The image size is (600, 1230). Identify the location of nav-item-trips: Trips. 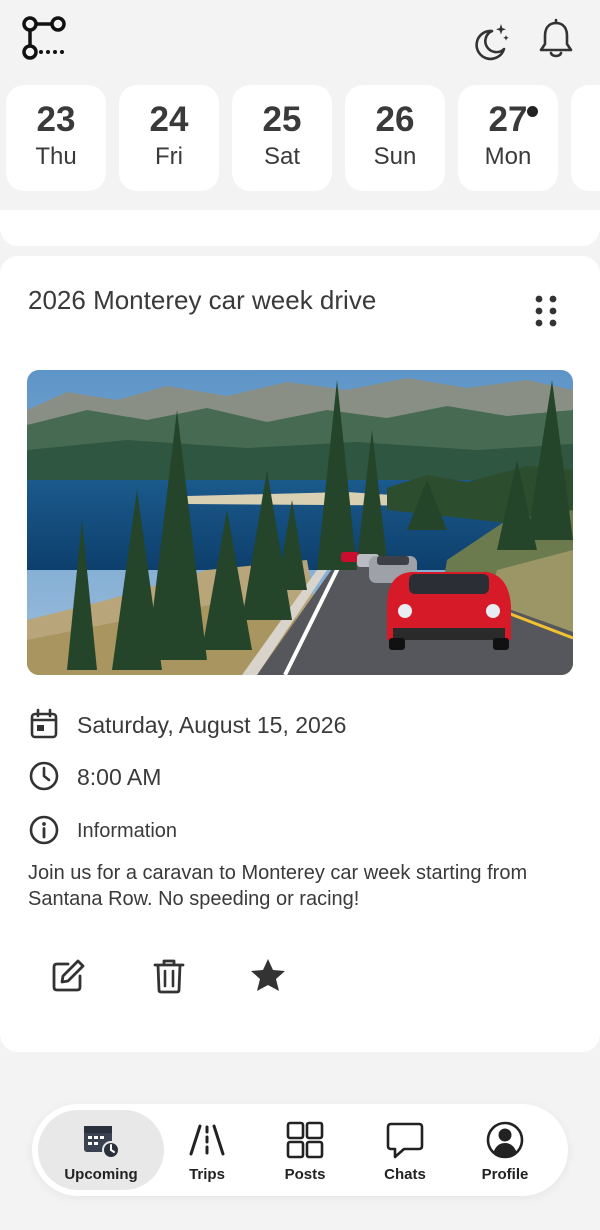
(207, 1150).